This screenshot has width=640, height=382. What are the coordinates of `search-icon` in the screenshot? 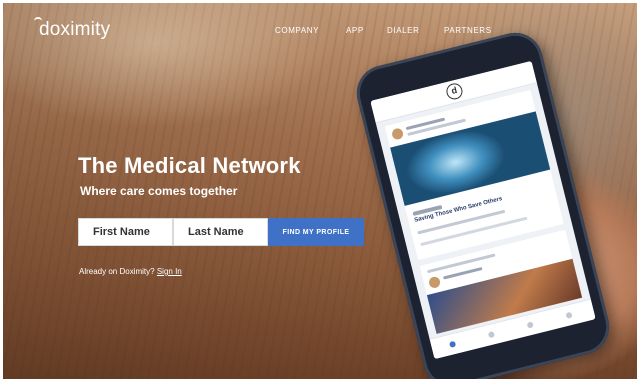 It's located at (491, 335).